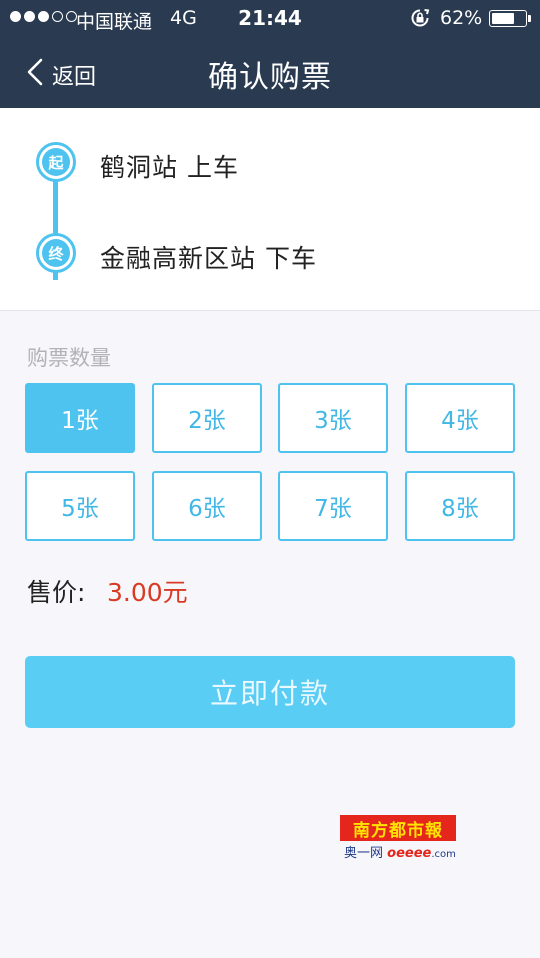 The height and width of the screenshot is (958, 540). I want to click on watermark-prefix: 奥一网, so click(364, 853).